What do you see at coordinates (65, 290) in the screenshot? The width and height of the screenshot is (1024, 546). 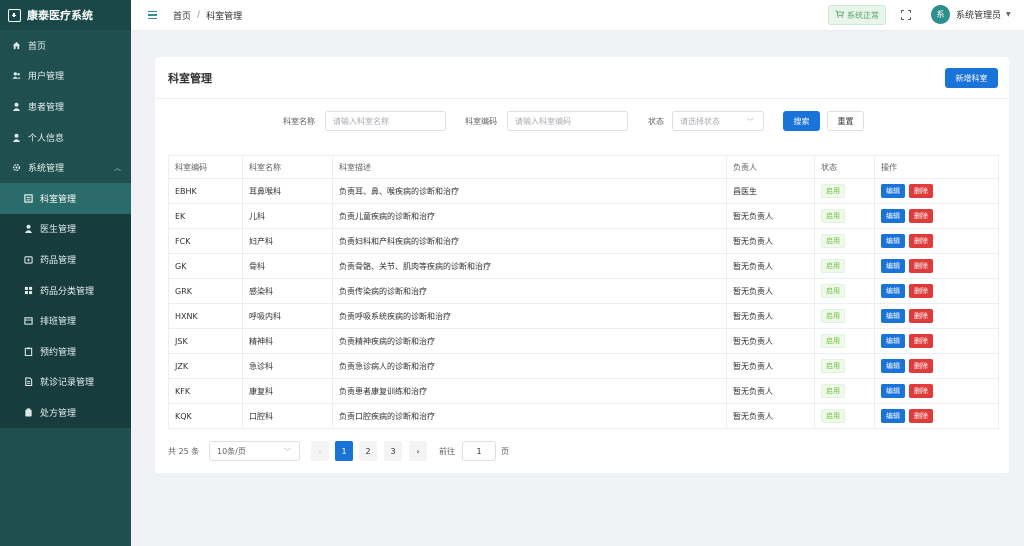 I see `sidebar-item-medicine-categories: 药品分类管理` at bounding box center [65, 290].